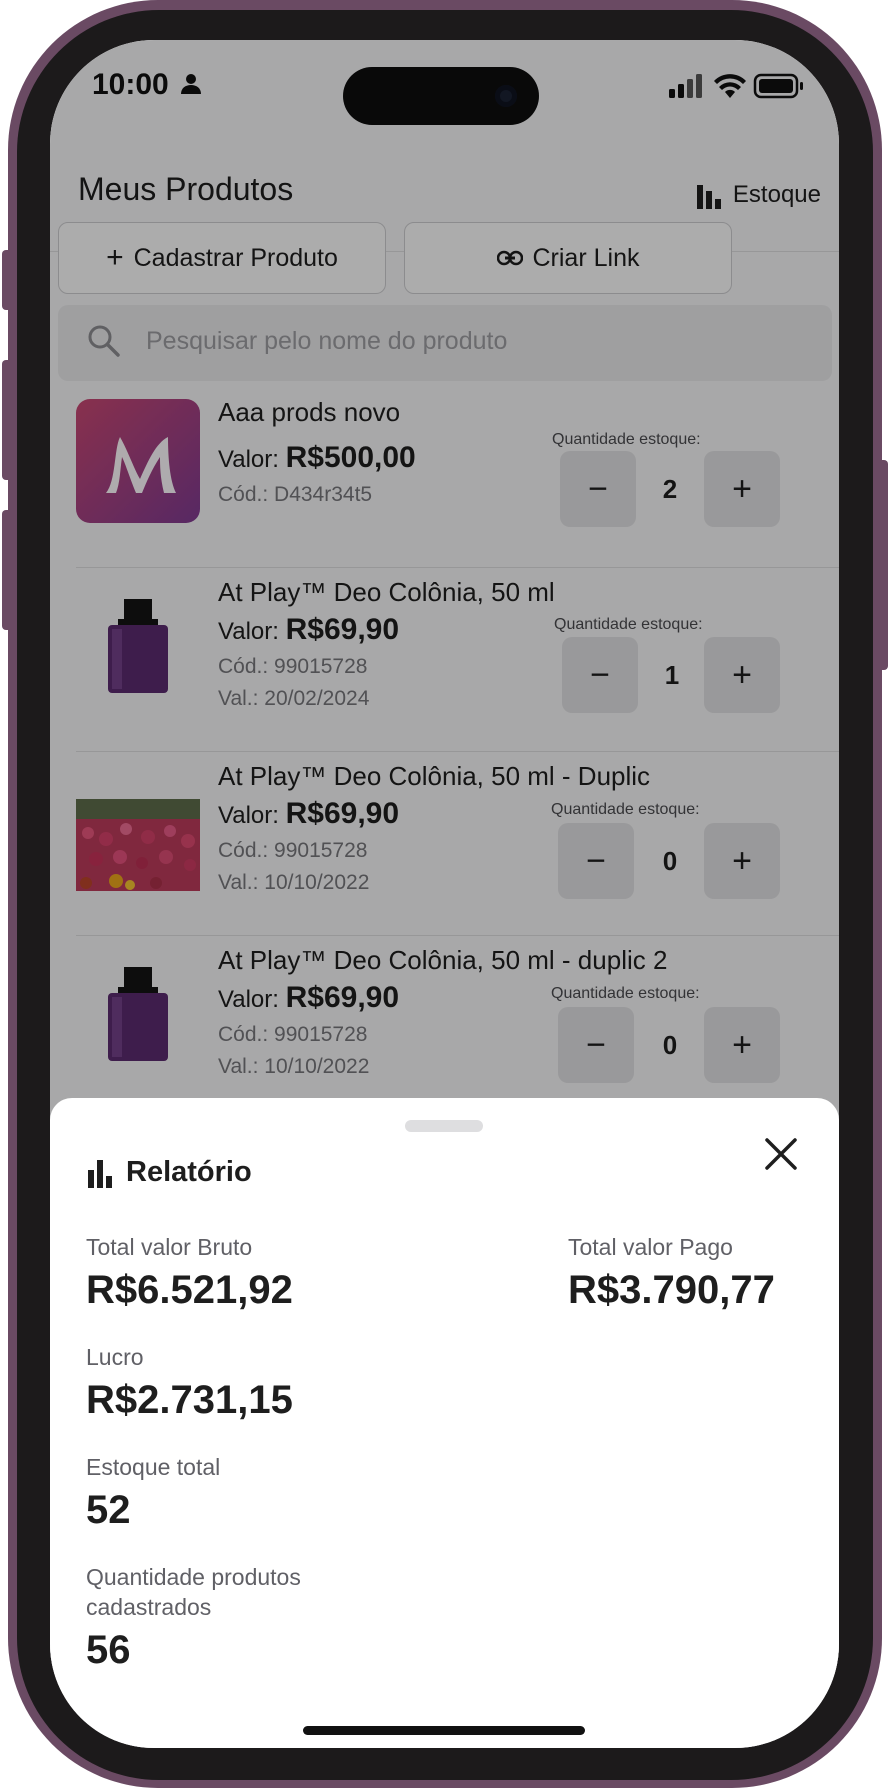 Image resolution: width=889 pixels, height=1790 pixels. Describe the element at coordinates (189, 1172) in the screenshot. I see `report-title: Relatório` at that location.